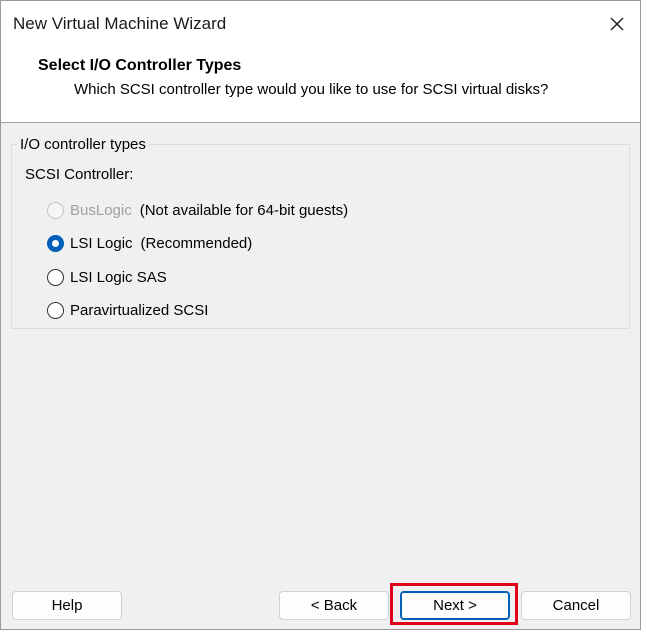 This screenshot has width=647, height=634. I want to click on radio-paravirtualized-scsi: Paravirtualized SCSI, so click(127, 310).